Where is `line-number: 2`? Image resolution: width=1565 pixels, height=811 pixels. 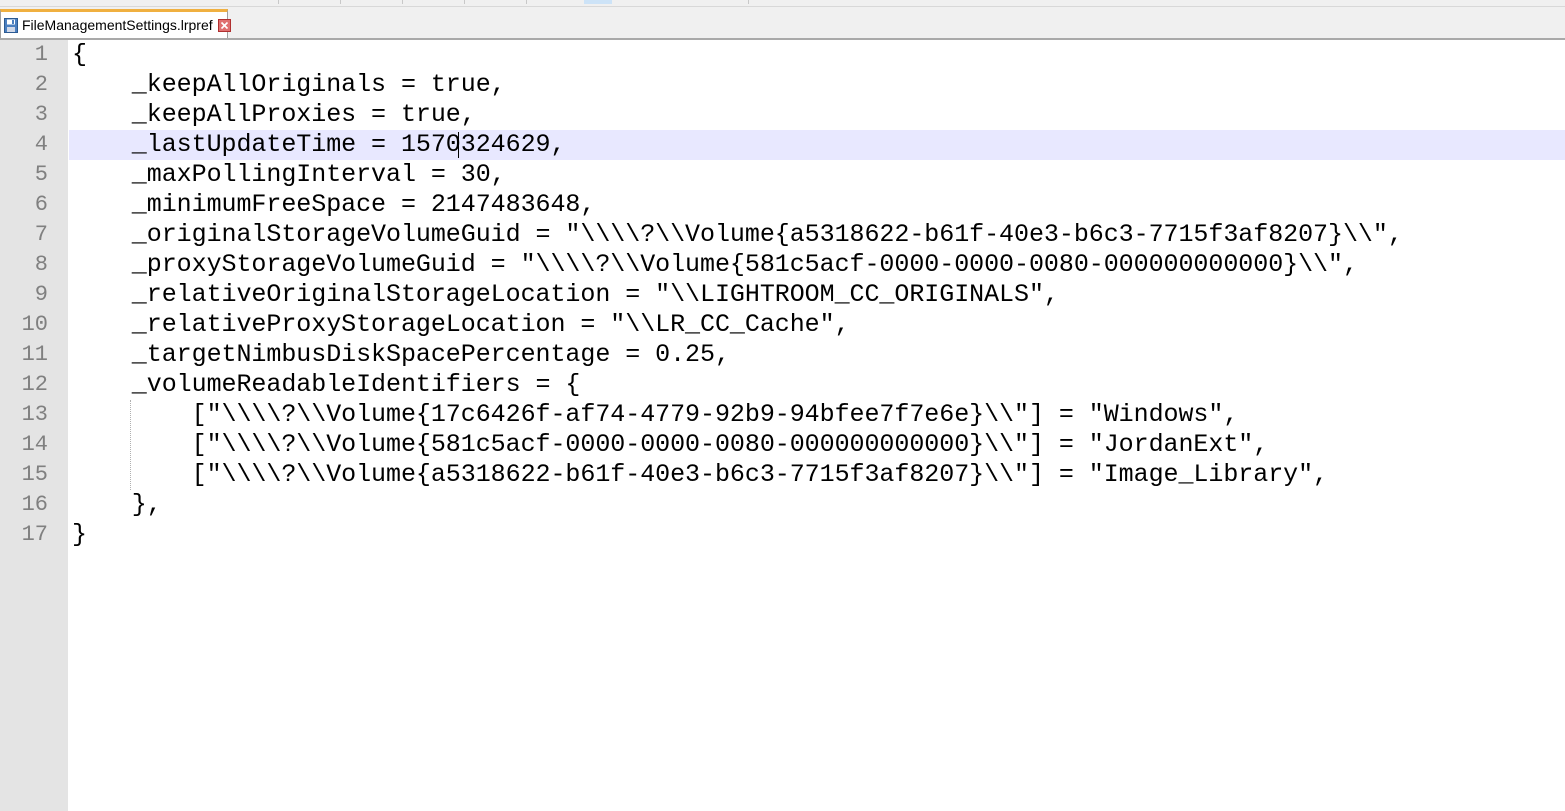
line-number: 2 is located at coordinates (41, 84).